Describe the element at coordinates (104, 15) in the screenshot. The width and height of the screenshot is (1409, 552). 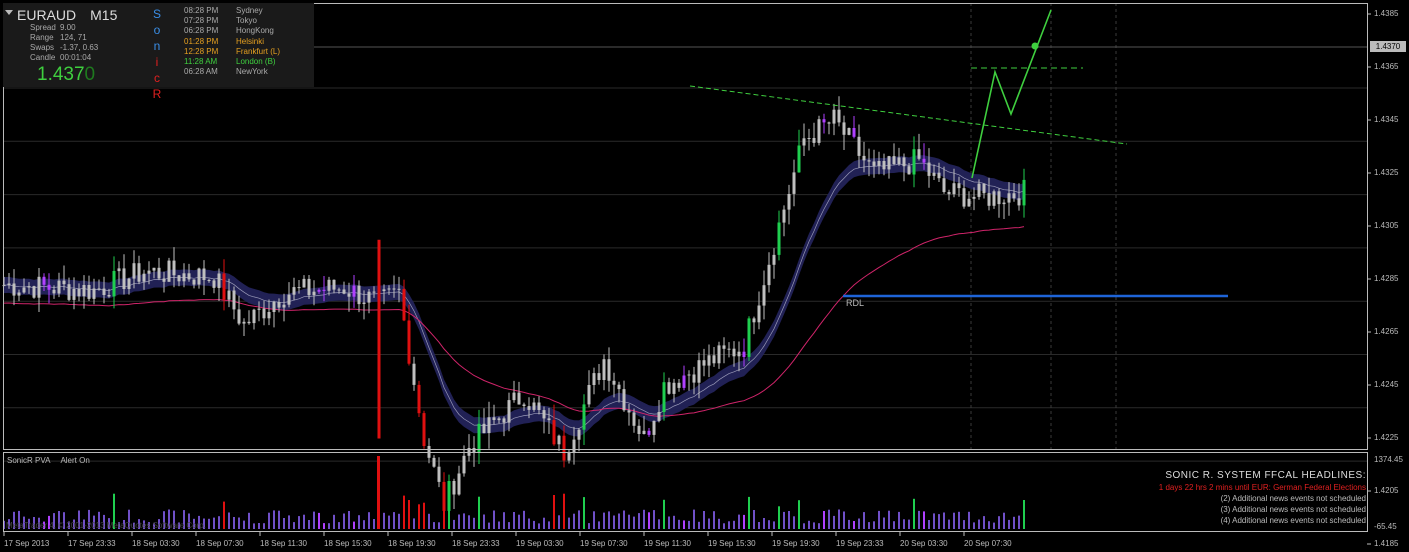
I see `timeframe-label: M15` at that location.